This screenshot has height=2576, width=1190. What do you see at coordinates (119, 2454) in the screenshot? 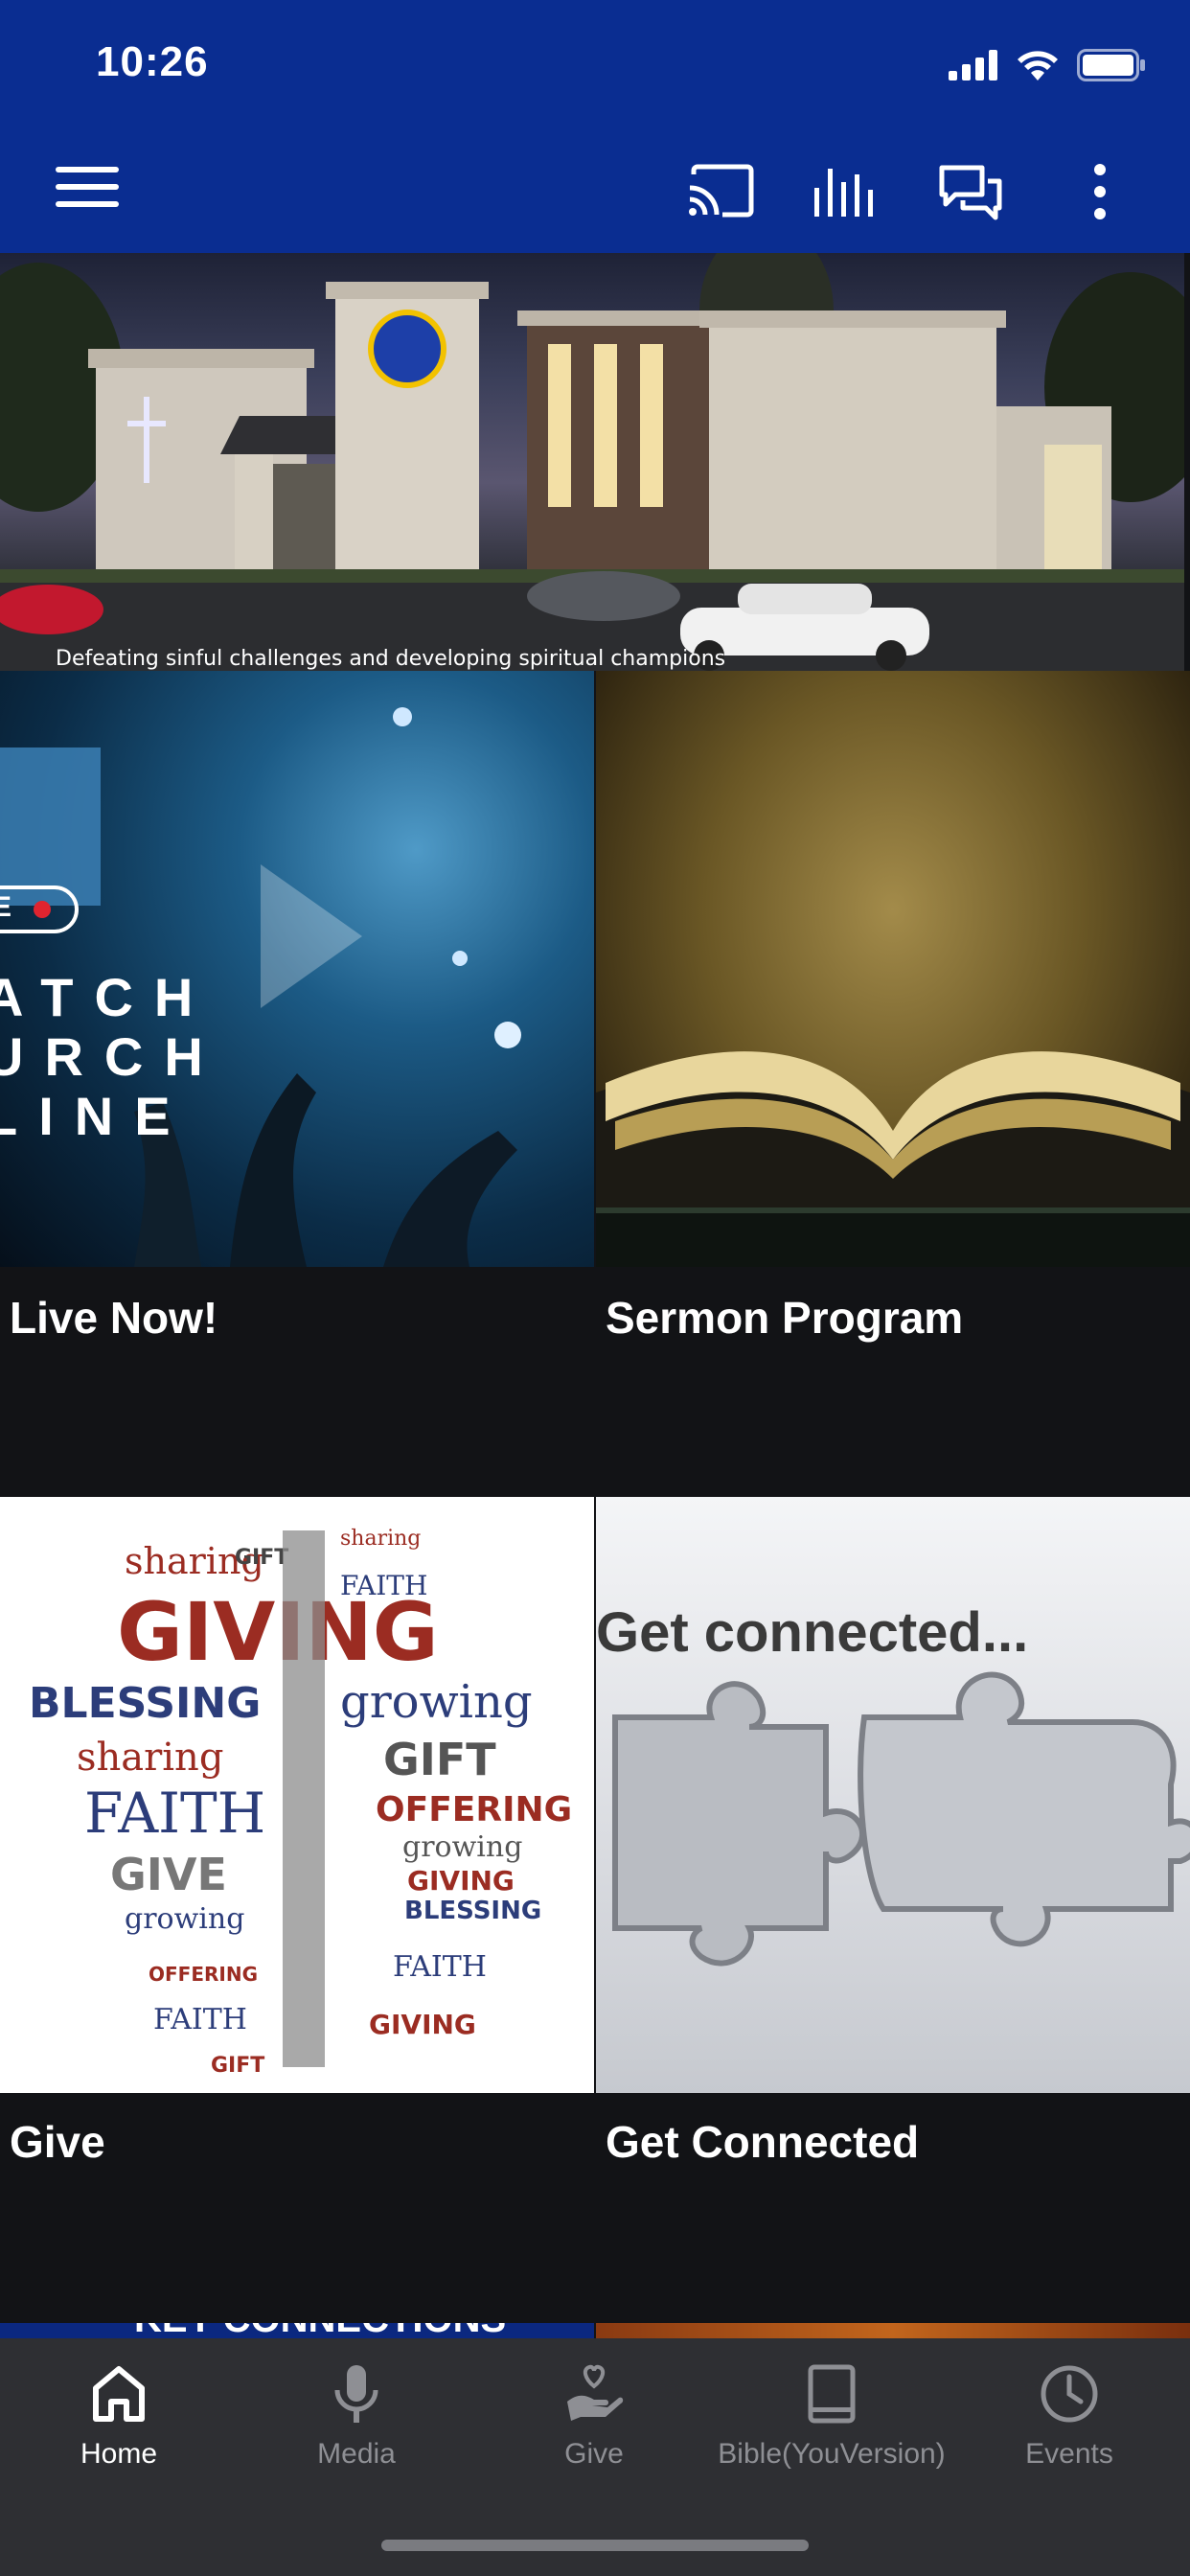
I see `nav-home-label: Home` at bounding box center [119, 2454].